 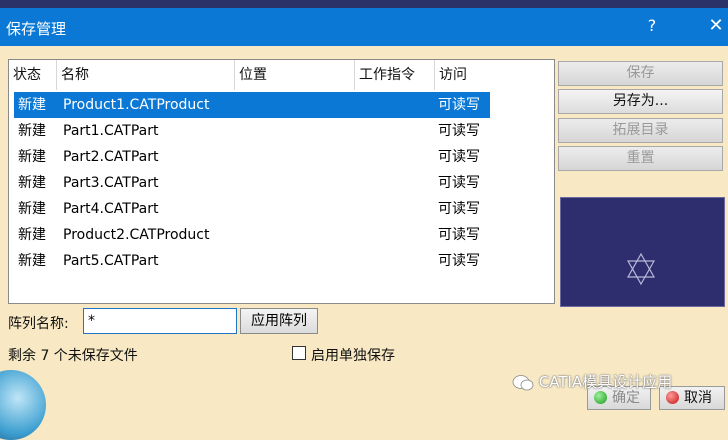 What do you see at coordinates (364, 4) in the screenshot?
I see `desktop-top-strip` at bounding box center [364, 4].